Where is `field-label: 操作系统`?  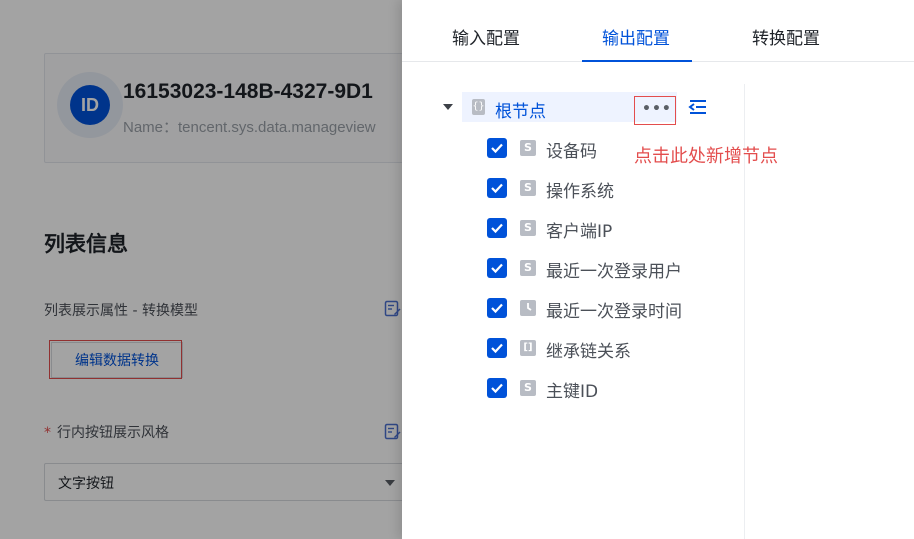 field-label: 操作系统 is located at coordinates (580, 192).